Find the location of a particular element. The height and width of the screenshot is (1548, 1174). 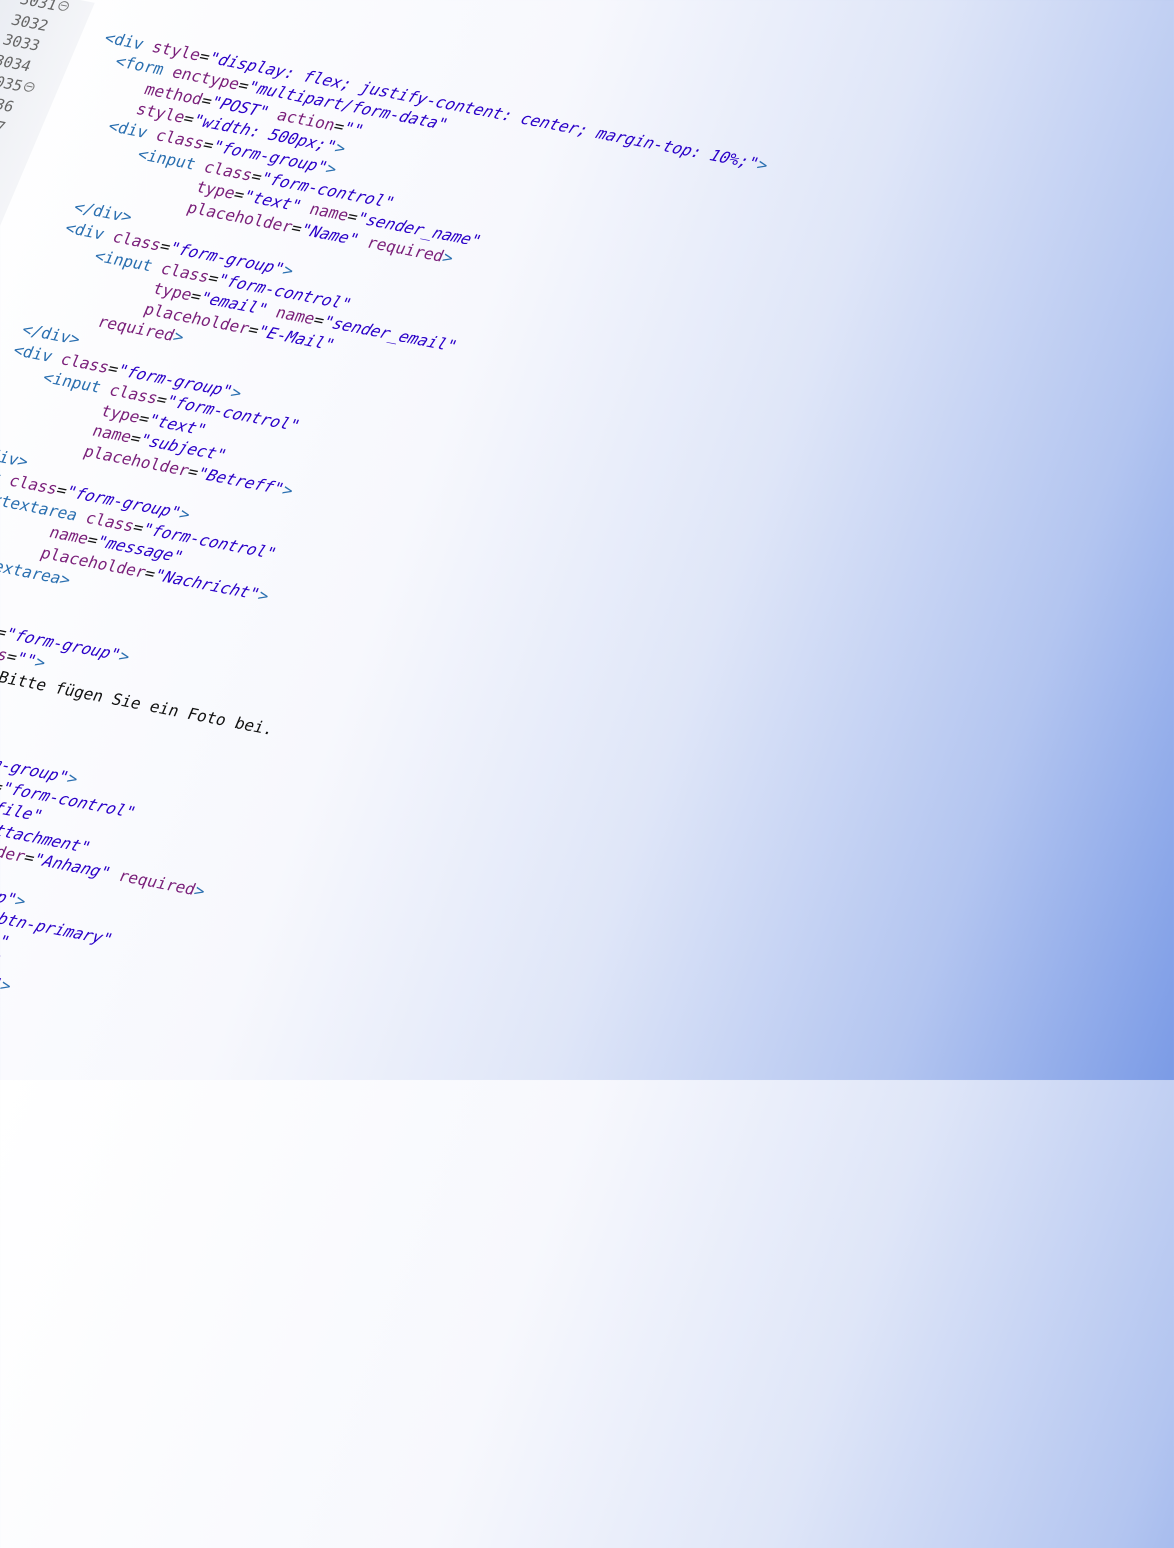

code-text: Bitte fügen Sie ein Foto bei. is located at coordinates (138, 703).